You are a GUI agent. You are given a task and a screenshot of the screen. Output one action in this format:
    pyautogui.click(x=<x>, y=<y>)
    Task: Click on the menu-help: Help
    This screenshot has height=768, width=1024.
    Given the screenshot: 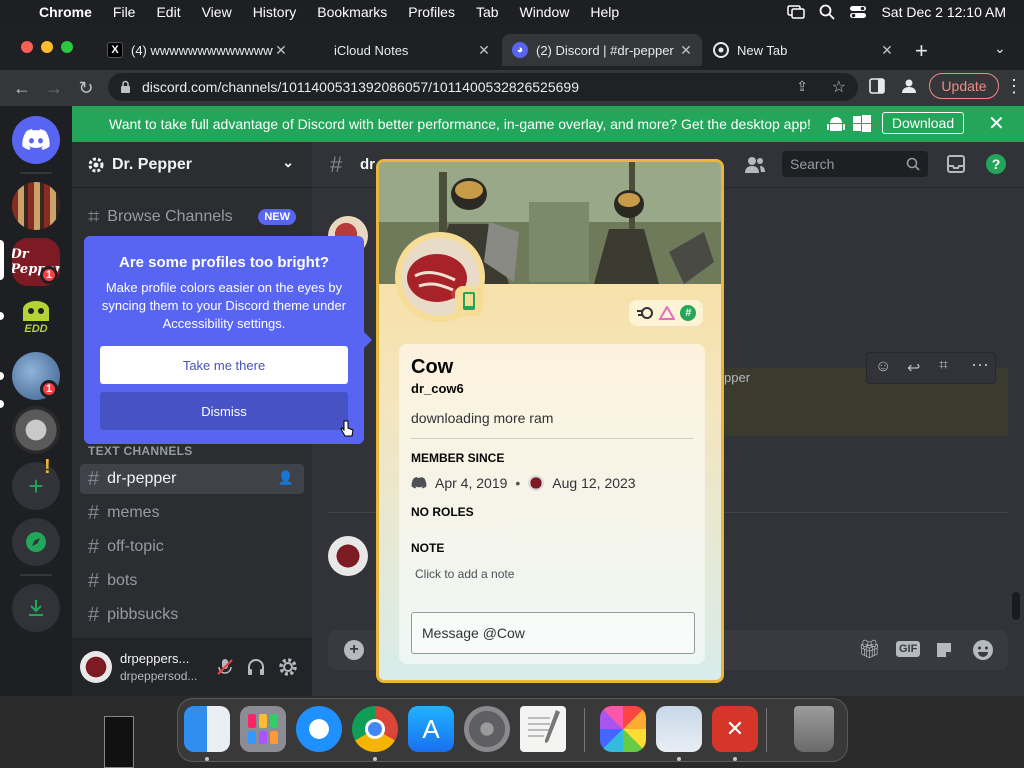 What is the action you would take?
    pyautogui.click(x=604, y=12)
    